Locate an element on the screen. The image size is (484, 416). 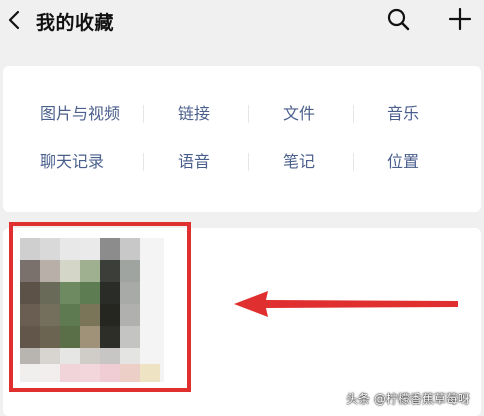
back-icon is located at coordinates (14, 20).